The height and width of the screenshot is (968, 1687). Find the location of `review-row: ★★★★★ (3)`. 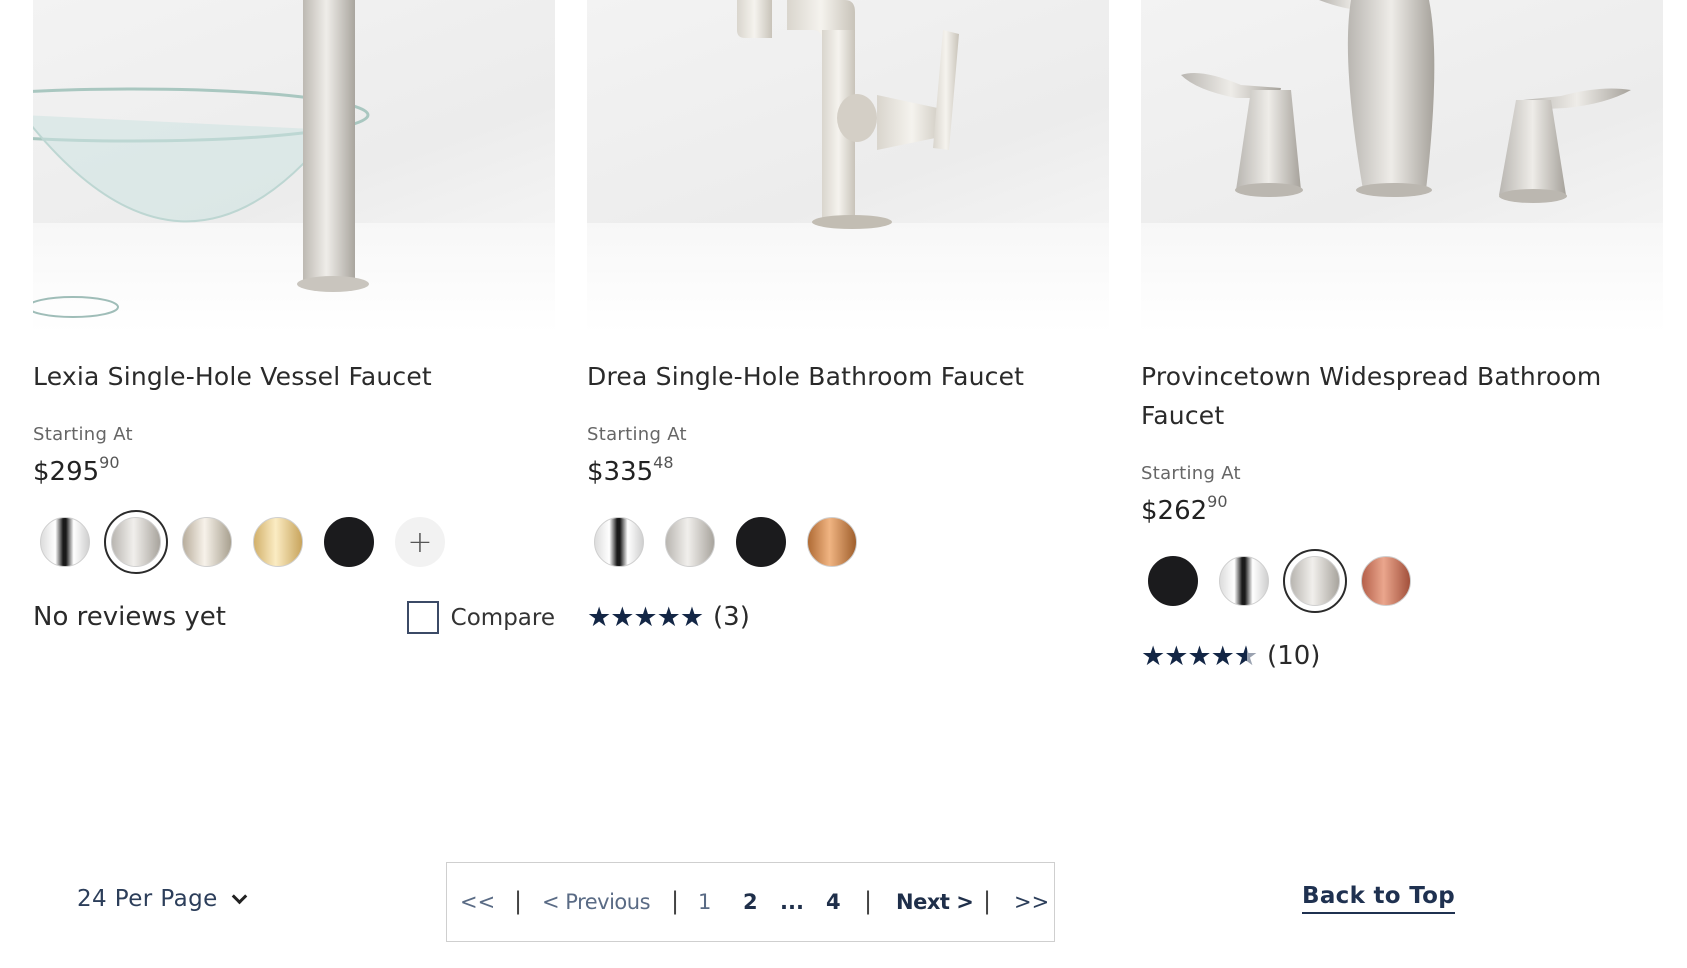

review-row: ★★★★★ (3) is located at coordinates (848, 617).